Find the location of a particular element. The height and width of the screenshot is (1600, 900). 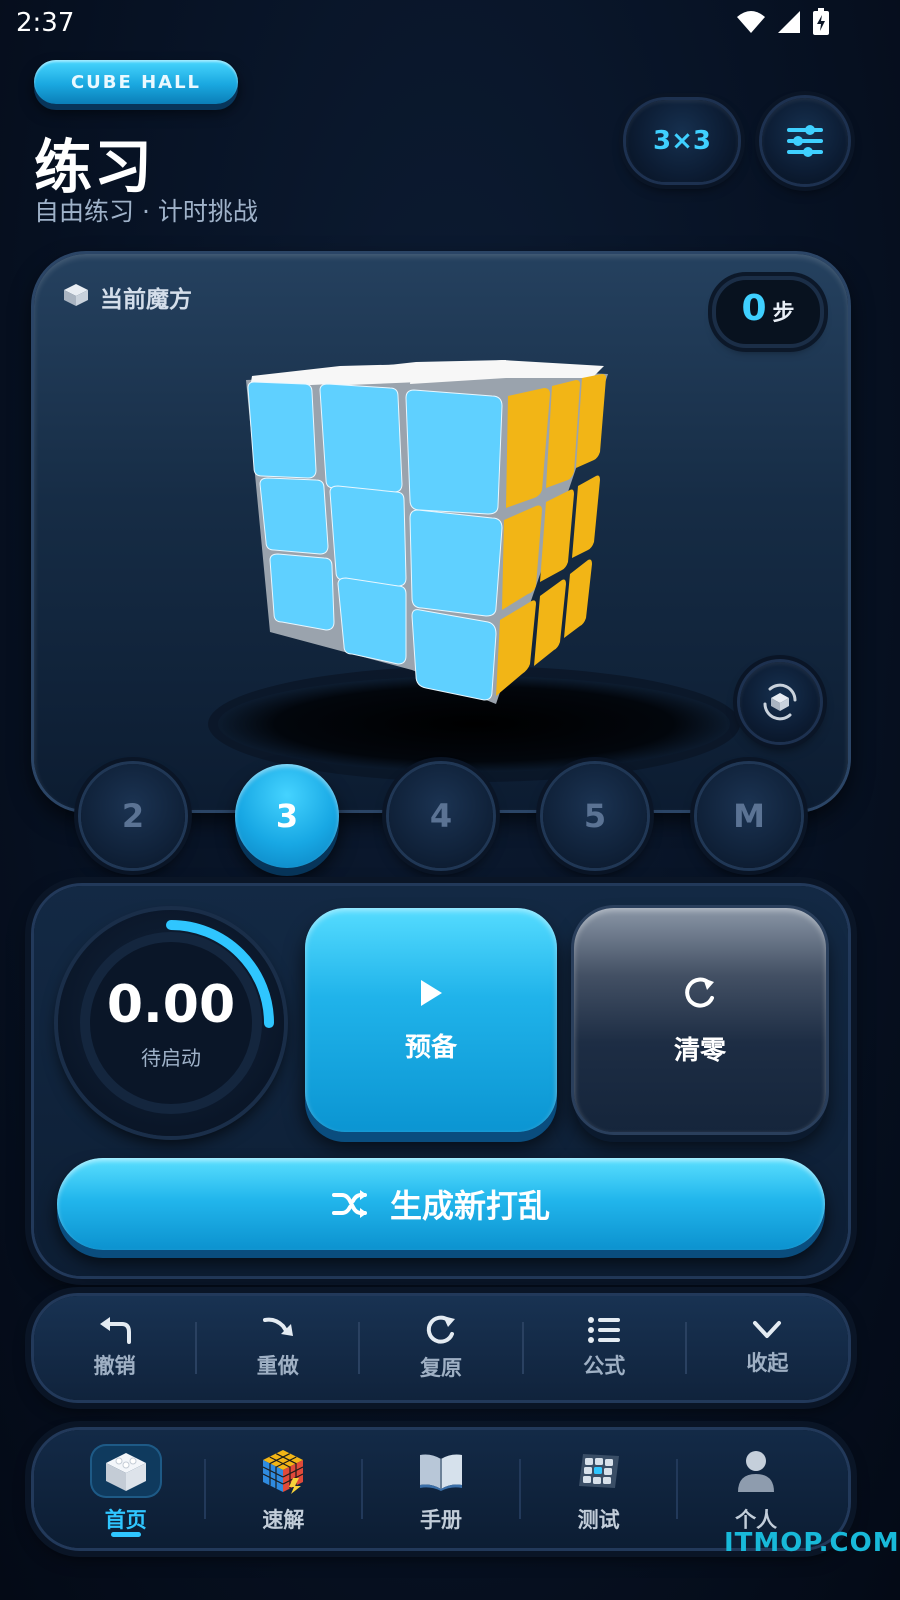

redo-icon is located at coordinates (277, 1326).